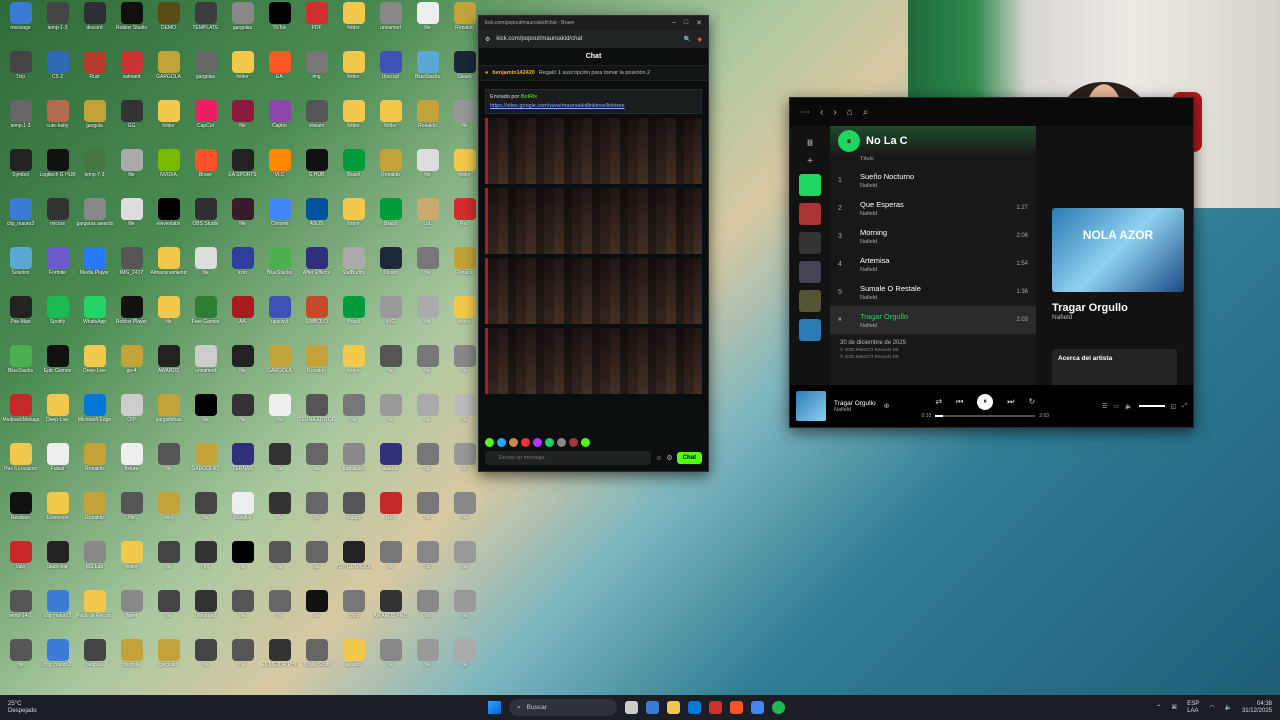 The image size is (1280, 720). I want to click on desktop-icon: GG, so click(131, 124).